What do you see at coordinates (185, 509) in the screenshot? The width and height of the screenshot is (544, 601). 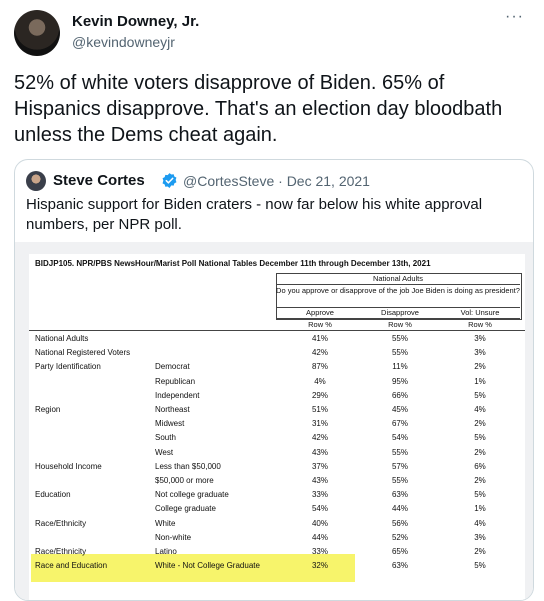 I see `row-subgroup: College graduate` at bounding box center [185, 509].